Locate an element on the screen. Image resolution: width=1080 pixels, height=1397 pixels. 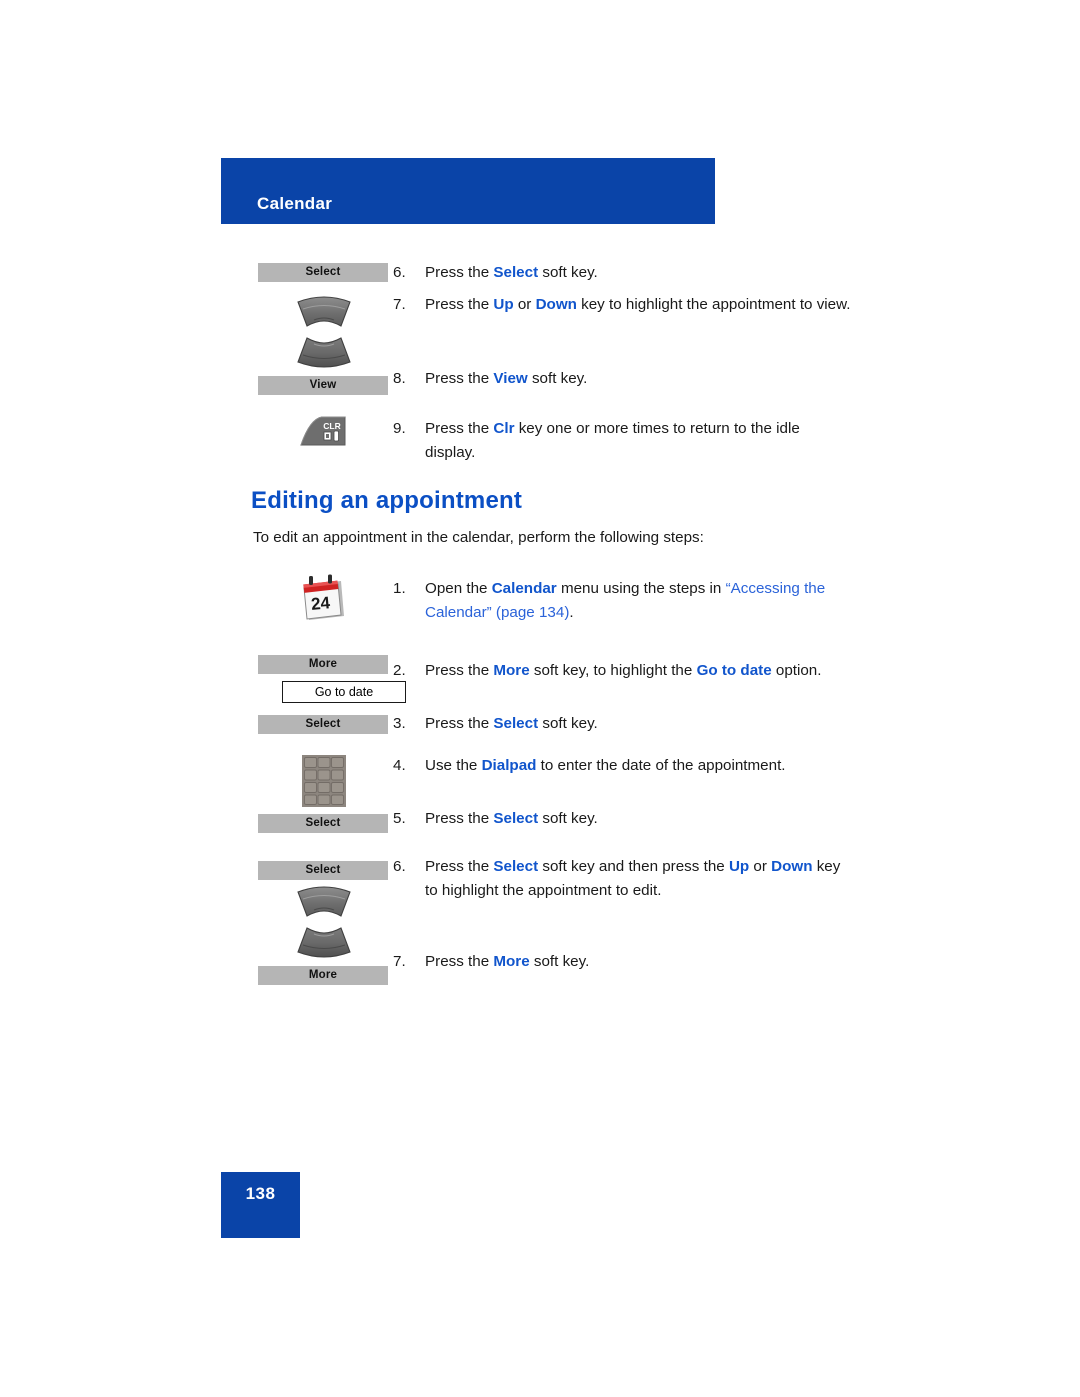
icon-softkey-select-step6: Select is located at coordinates (324, 272).